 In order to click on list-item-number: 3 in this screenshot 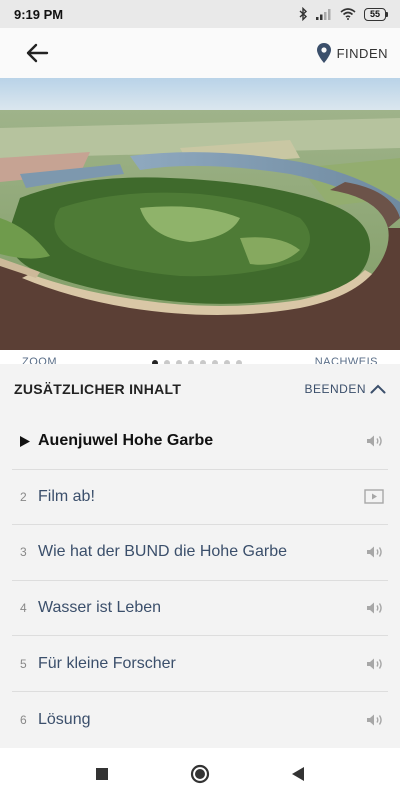, I will do `click(23, 552)`.